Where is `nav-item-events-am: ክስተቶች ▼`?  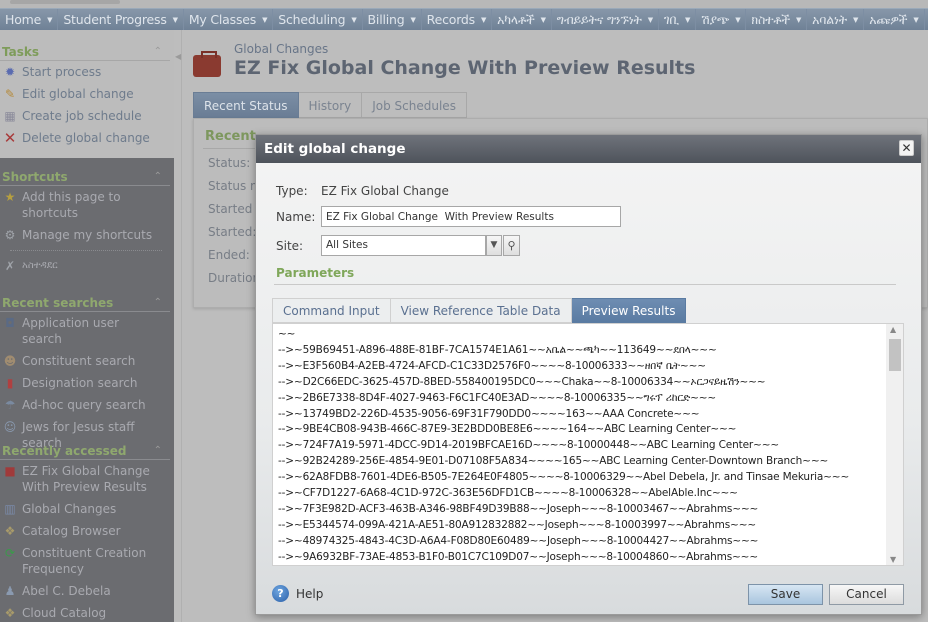
nav-item-events-am: ክስተቶች ▼ is located at coordinates (777, 19).